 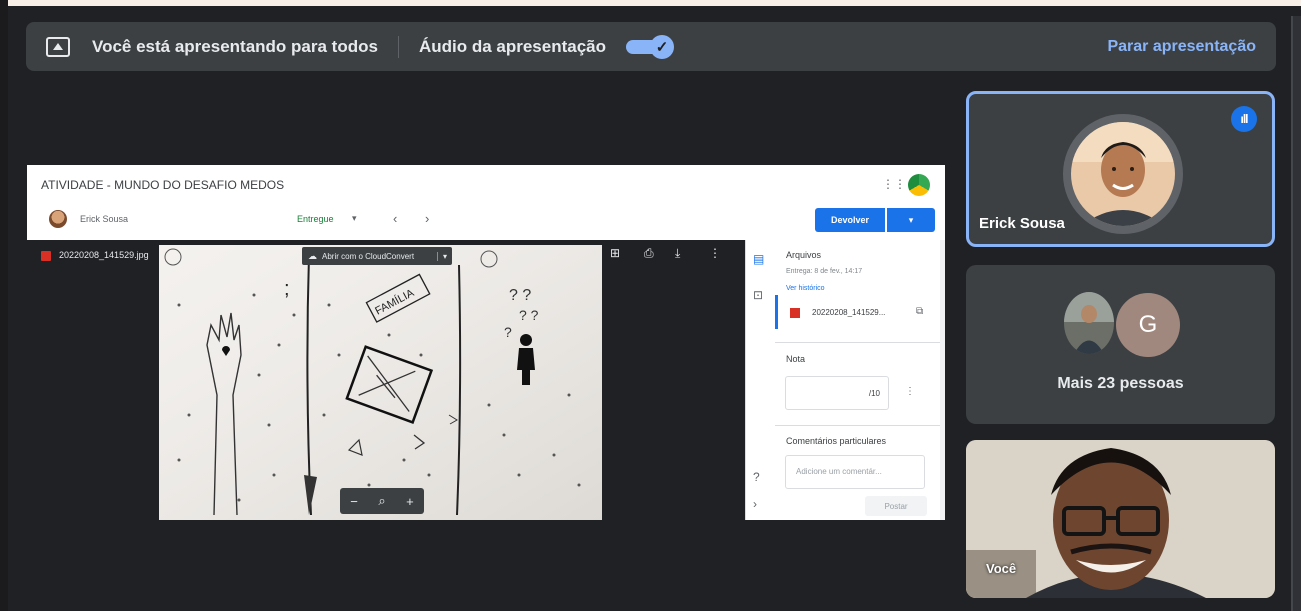 I want to click on present-to-all-icon, so click(x=58, y=46).